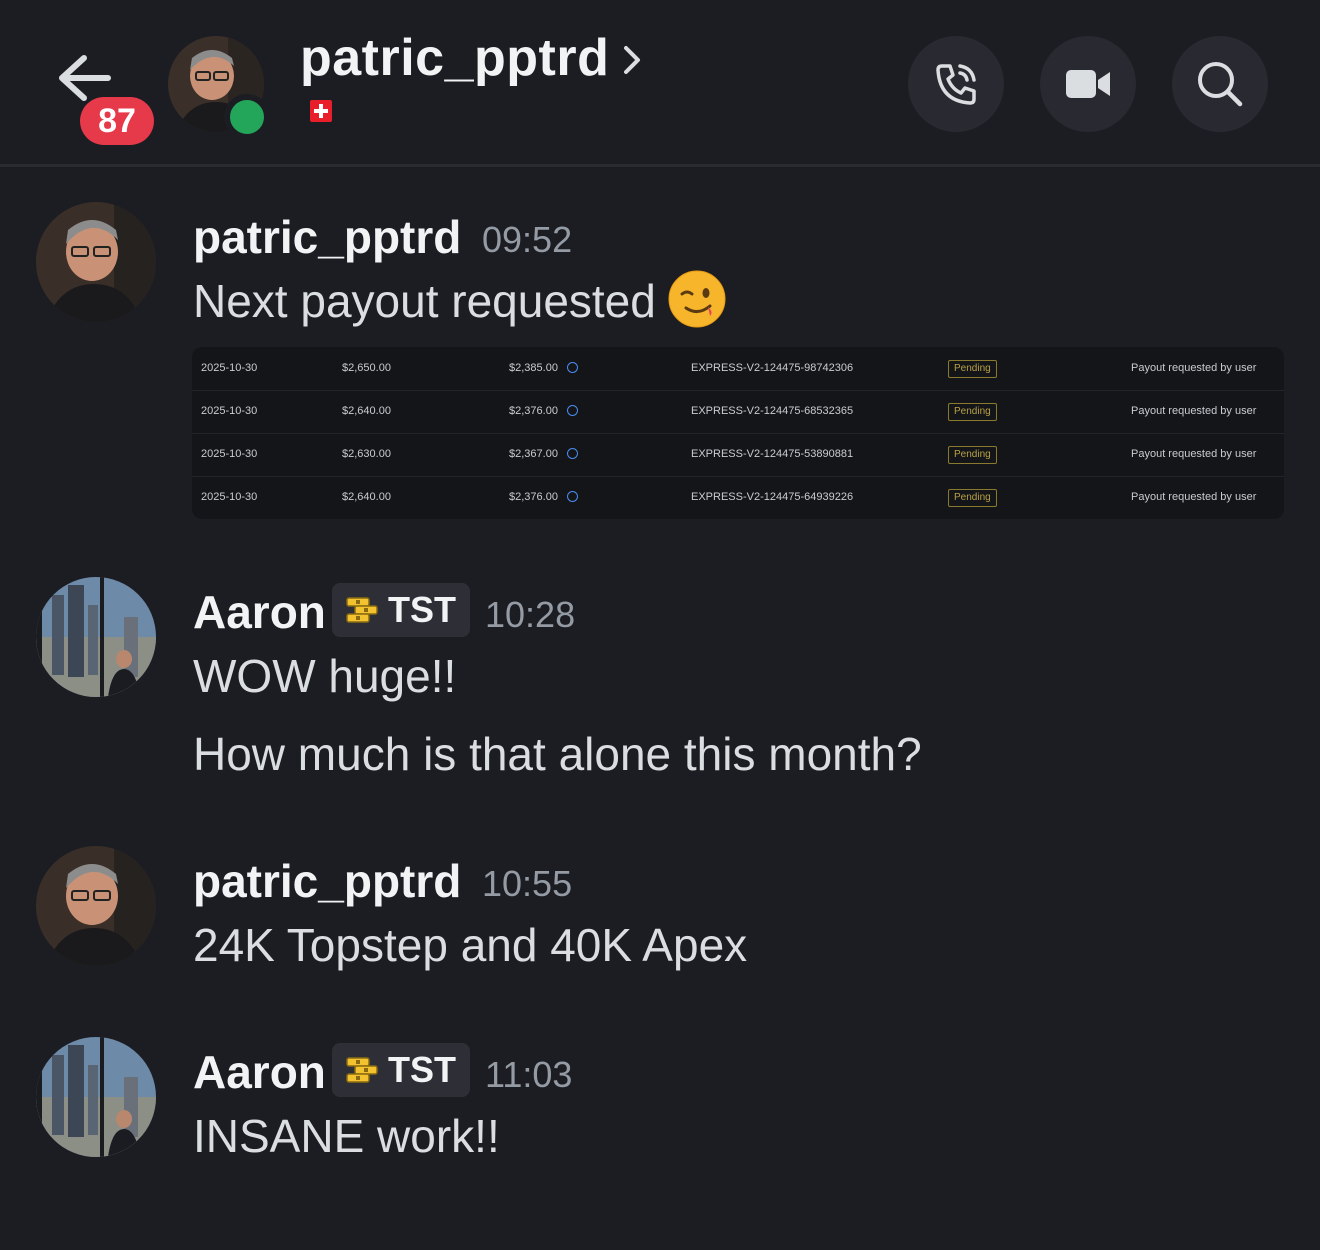 This screenshot has width=1320, height=1250. Describe the element at coordinates (527, 883) in the screenshot. I see `message-timestamp: 10:55` at that location.